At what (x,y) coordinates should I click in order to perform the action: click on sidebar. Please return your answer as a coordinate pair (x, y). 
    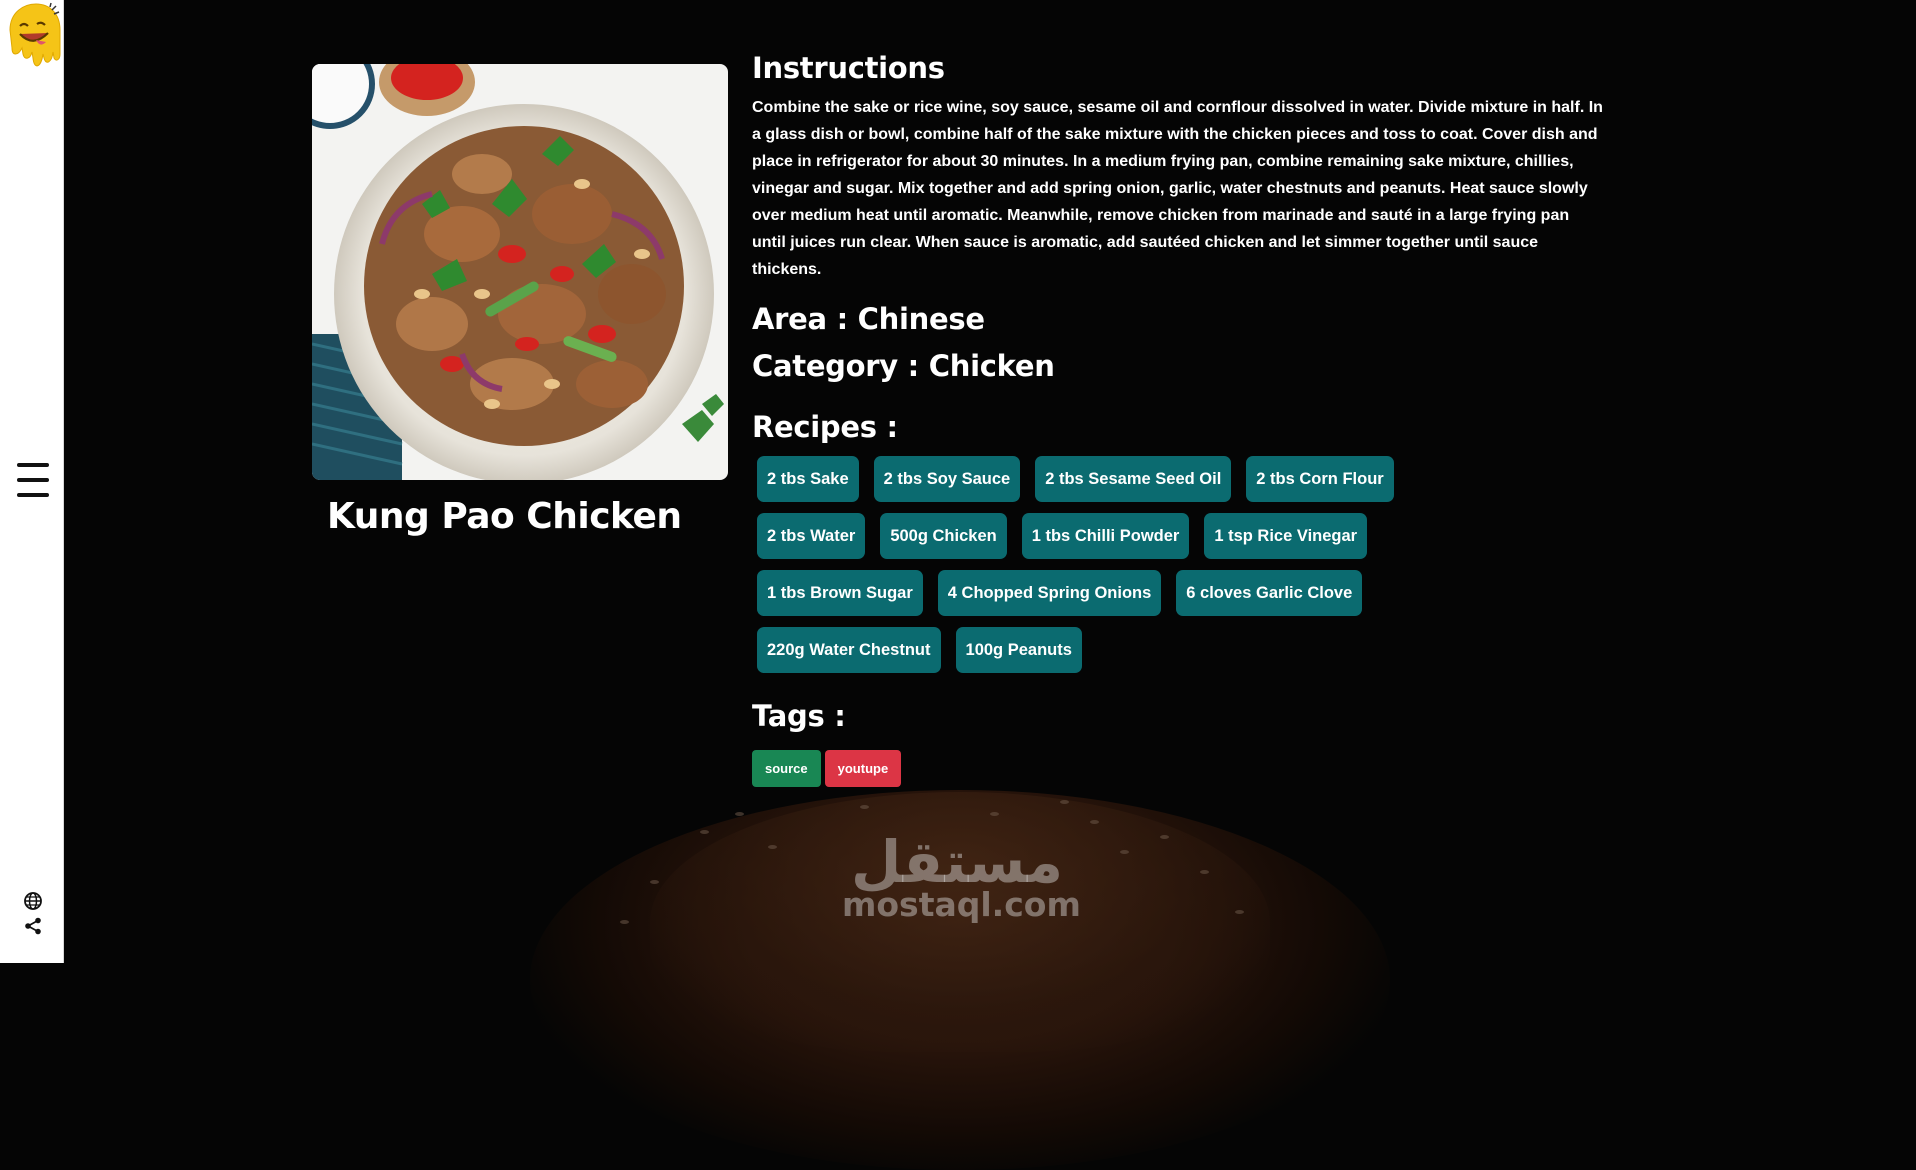
    Looking at the image, I should click on (32, 481).